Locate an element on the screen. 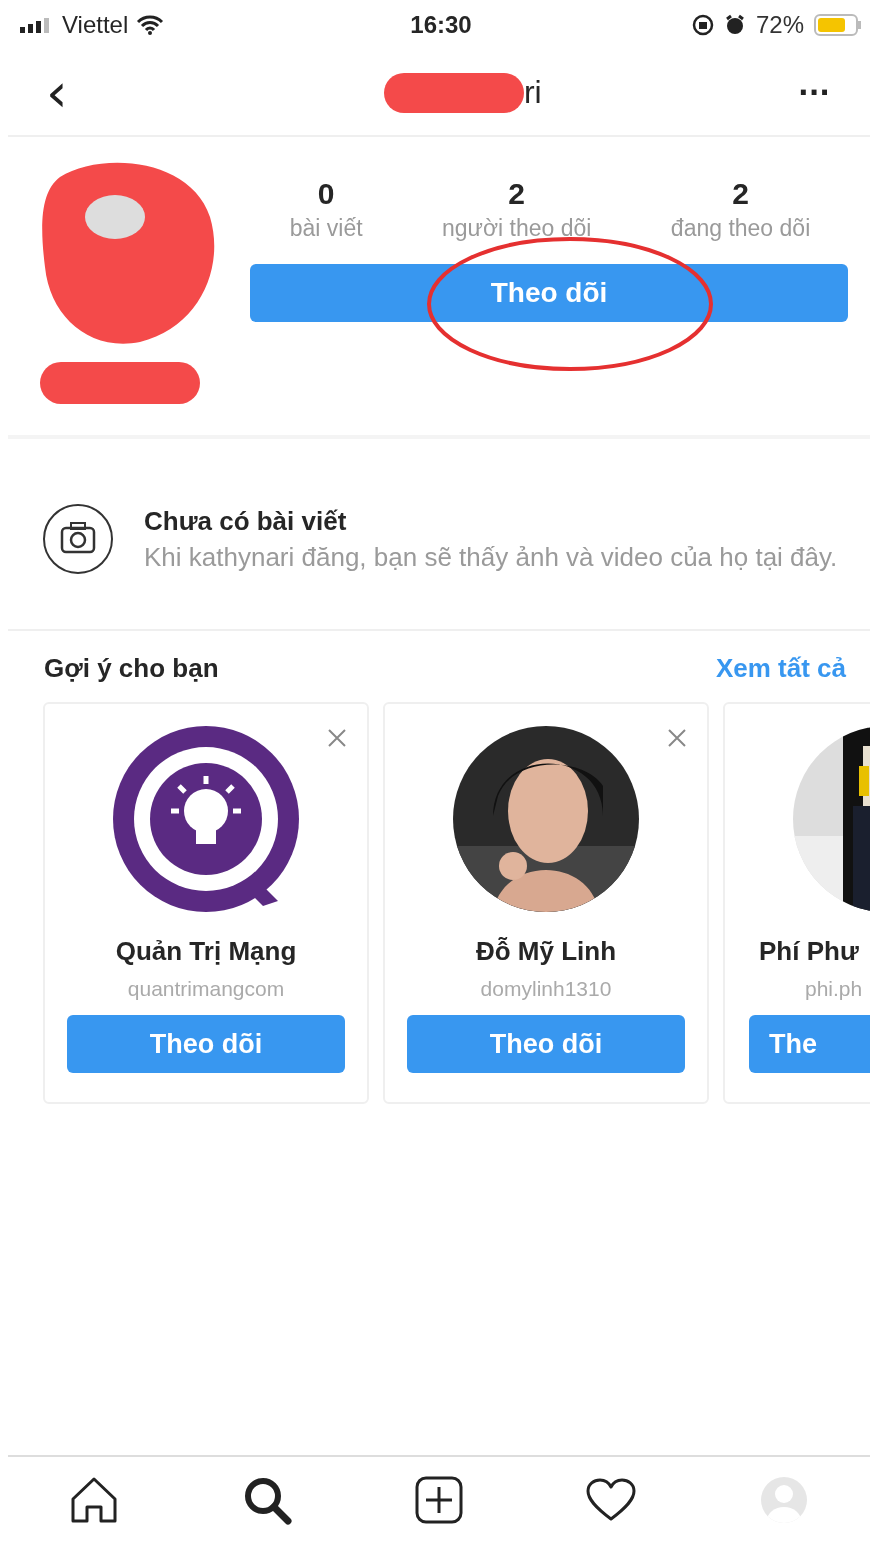  profile-username: ri is located at coordinates (532, 92).